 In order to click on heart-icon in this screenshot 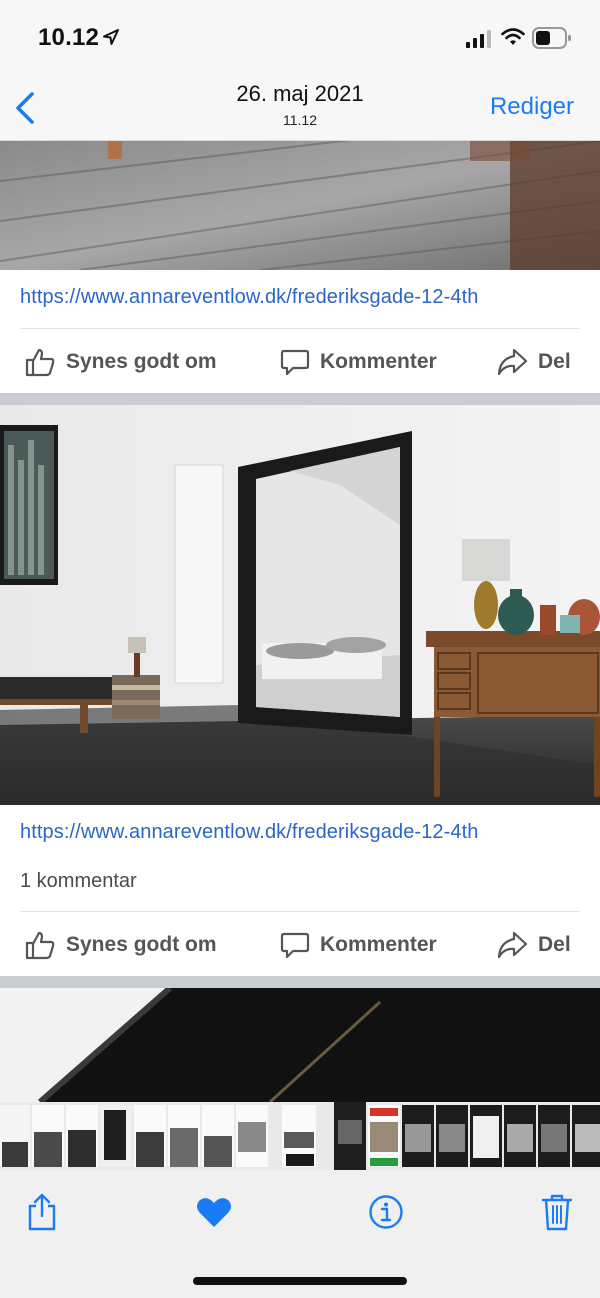, I will do `click(214, 1212)`.